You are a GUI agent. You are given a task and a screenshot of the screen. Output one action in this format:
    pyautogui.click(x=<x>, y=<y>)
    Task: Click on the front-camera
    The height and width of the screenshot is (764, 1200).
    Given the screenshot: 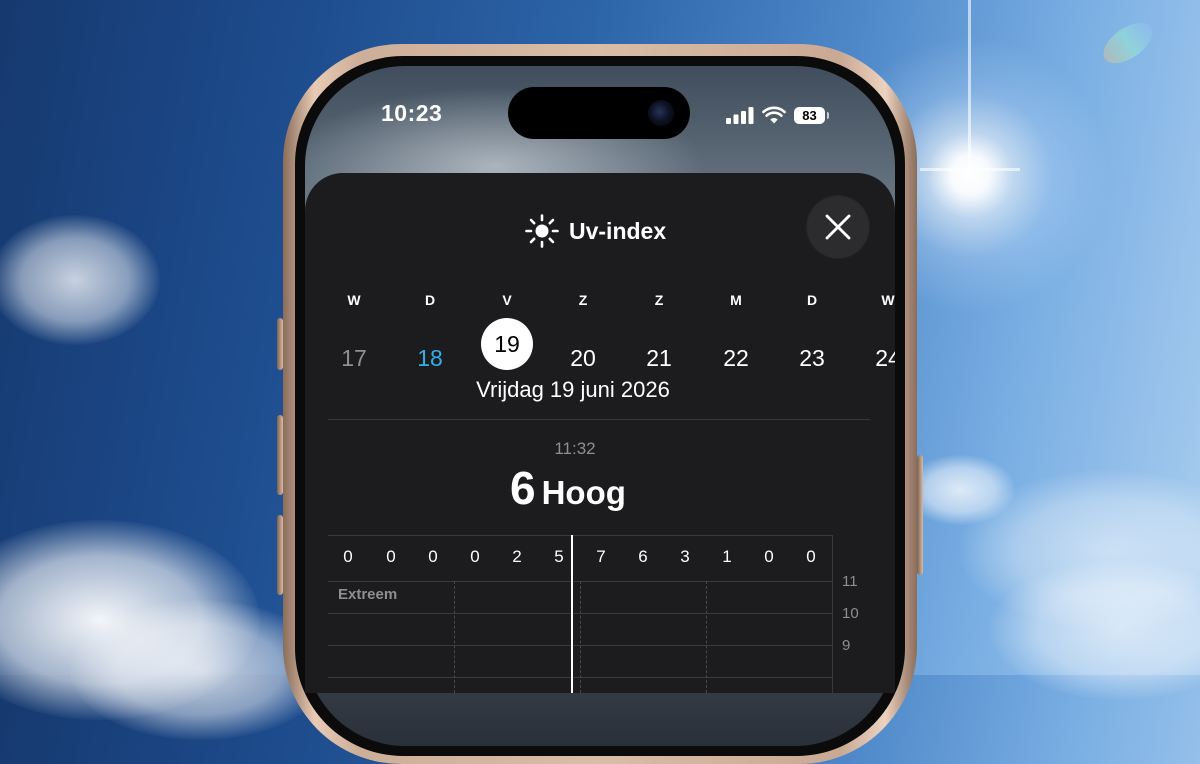 What is the action you would take?
    pyautogui.click(x=661, y=113)
    